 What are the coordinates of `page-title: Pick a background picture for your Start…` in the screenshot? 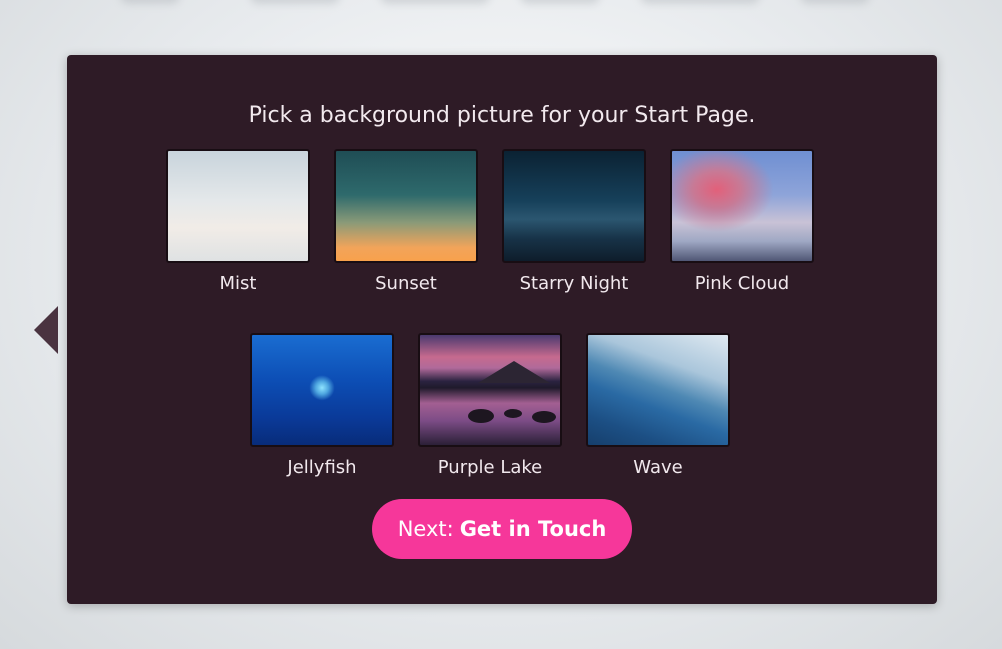 It's located at (502, 115).